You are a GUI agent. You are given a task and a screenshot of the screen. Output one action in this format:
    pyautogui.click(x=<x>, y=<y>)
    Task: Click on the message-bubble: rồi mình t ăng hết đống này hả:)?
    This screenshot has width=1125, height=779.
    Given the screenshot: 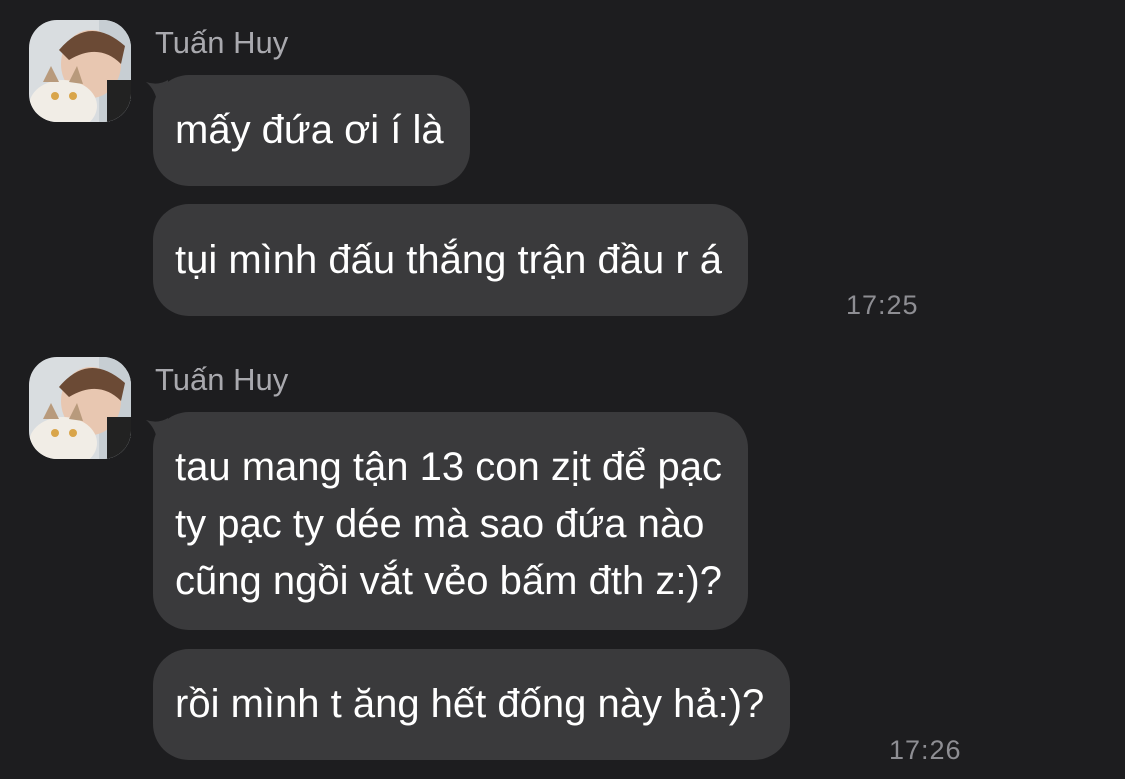 What is the action you would take?
    pyautogui.click(x=472, y=704)
    